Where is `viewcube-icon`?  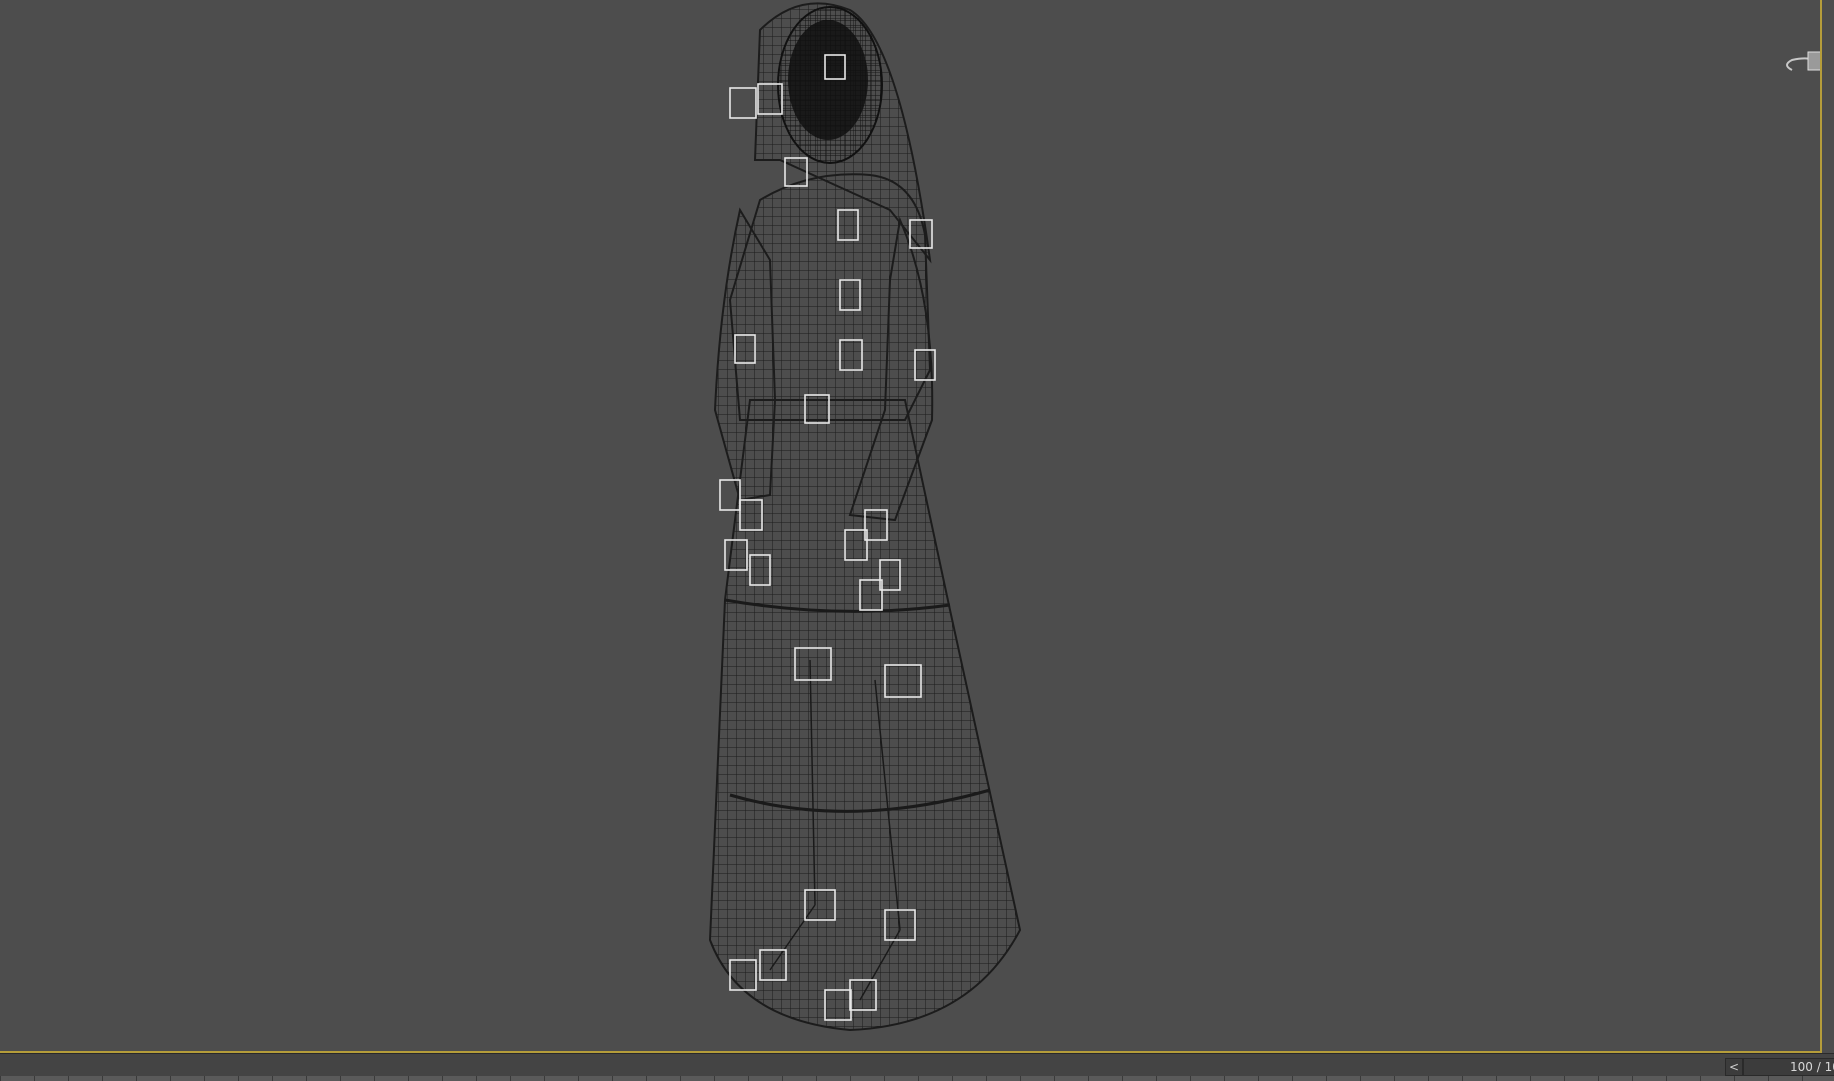
viewcube-icon is located at coordinates (1800, 60).